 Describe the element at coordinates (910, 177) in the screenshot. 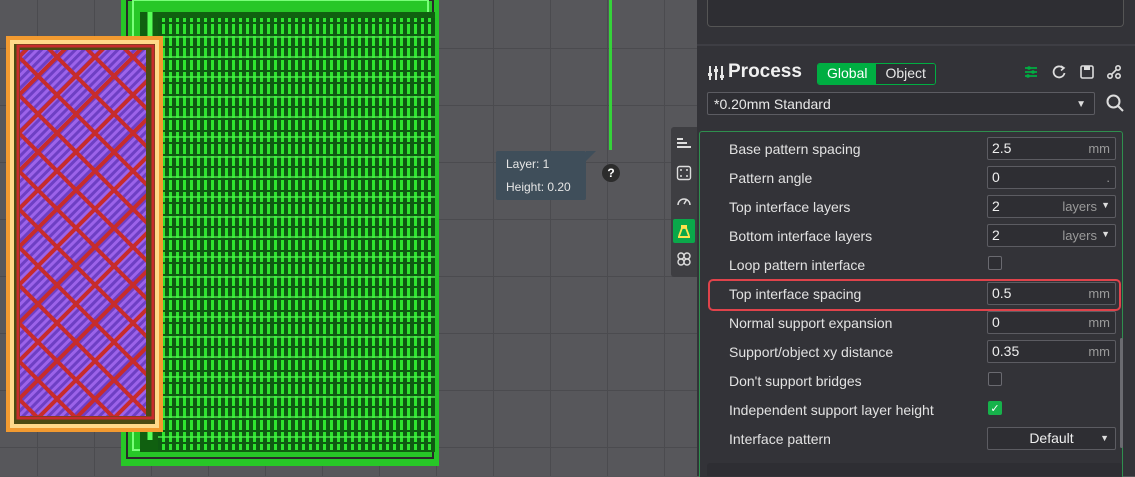

I see `setting-row: Pattern angle 0 .` at that location.